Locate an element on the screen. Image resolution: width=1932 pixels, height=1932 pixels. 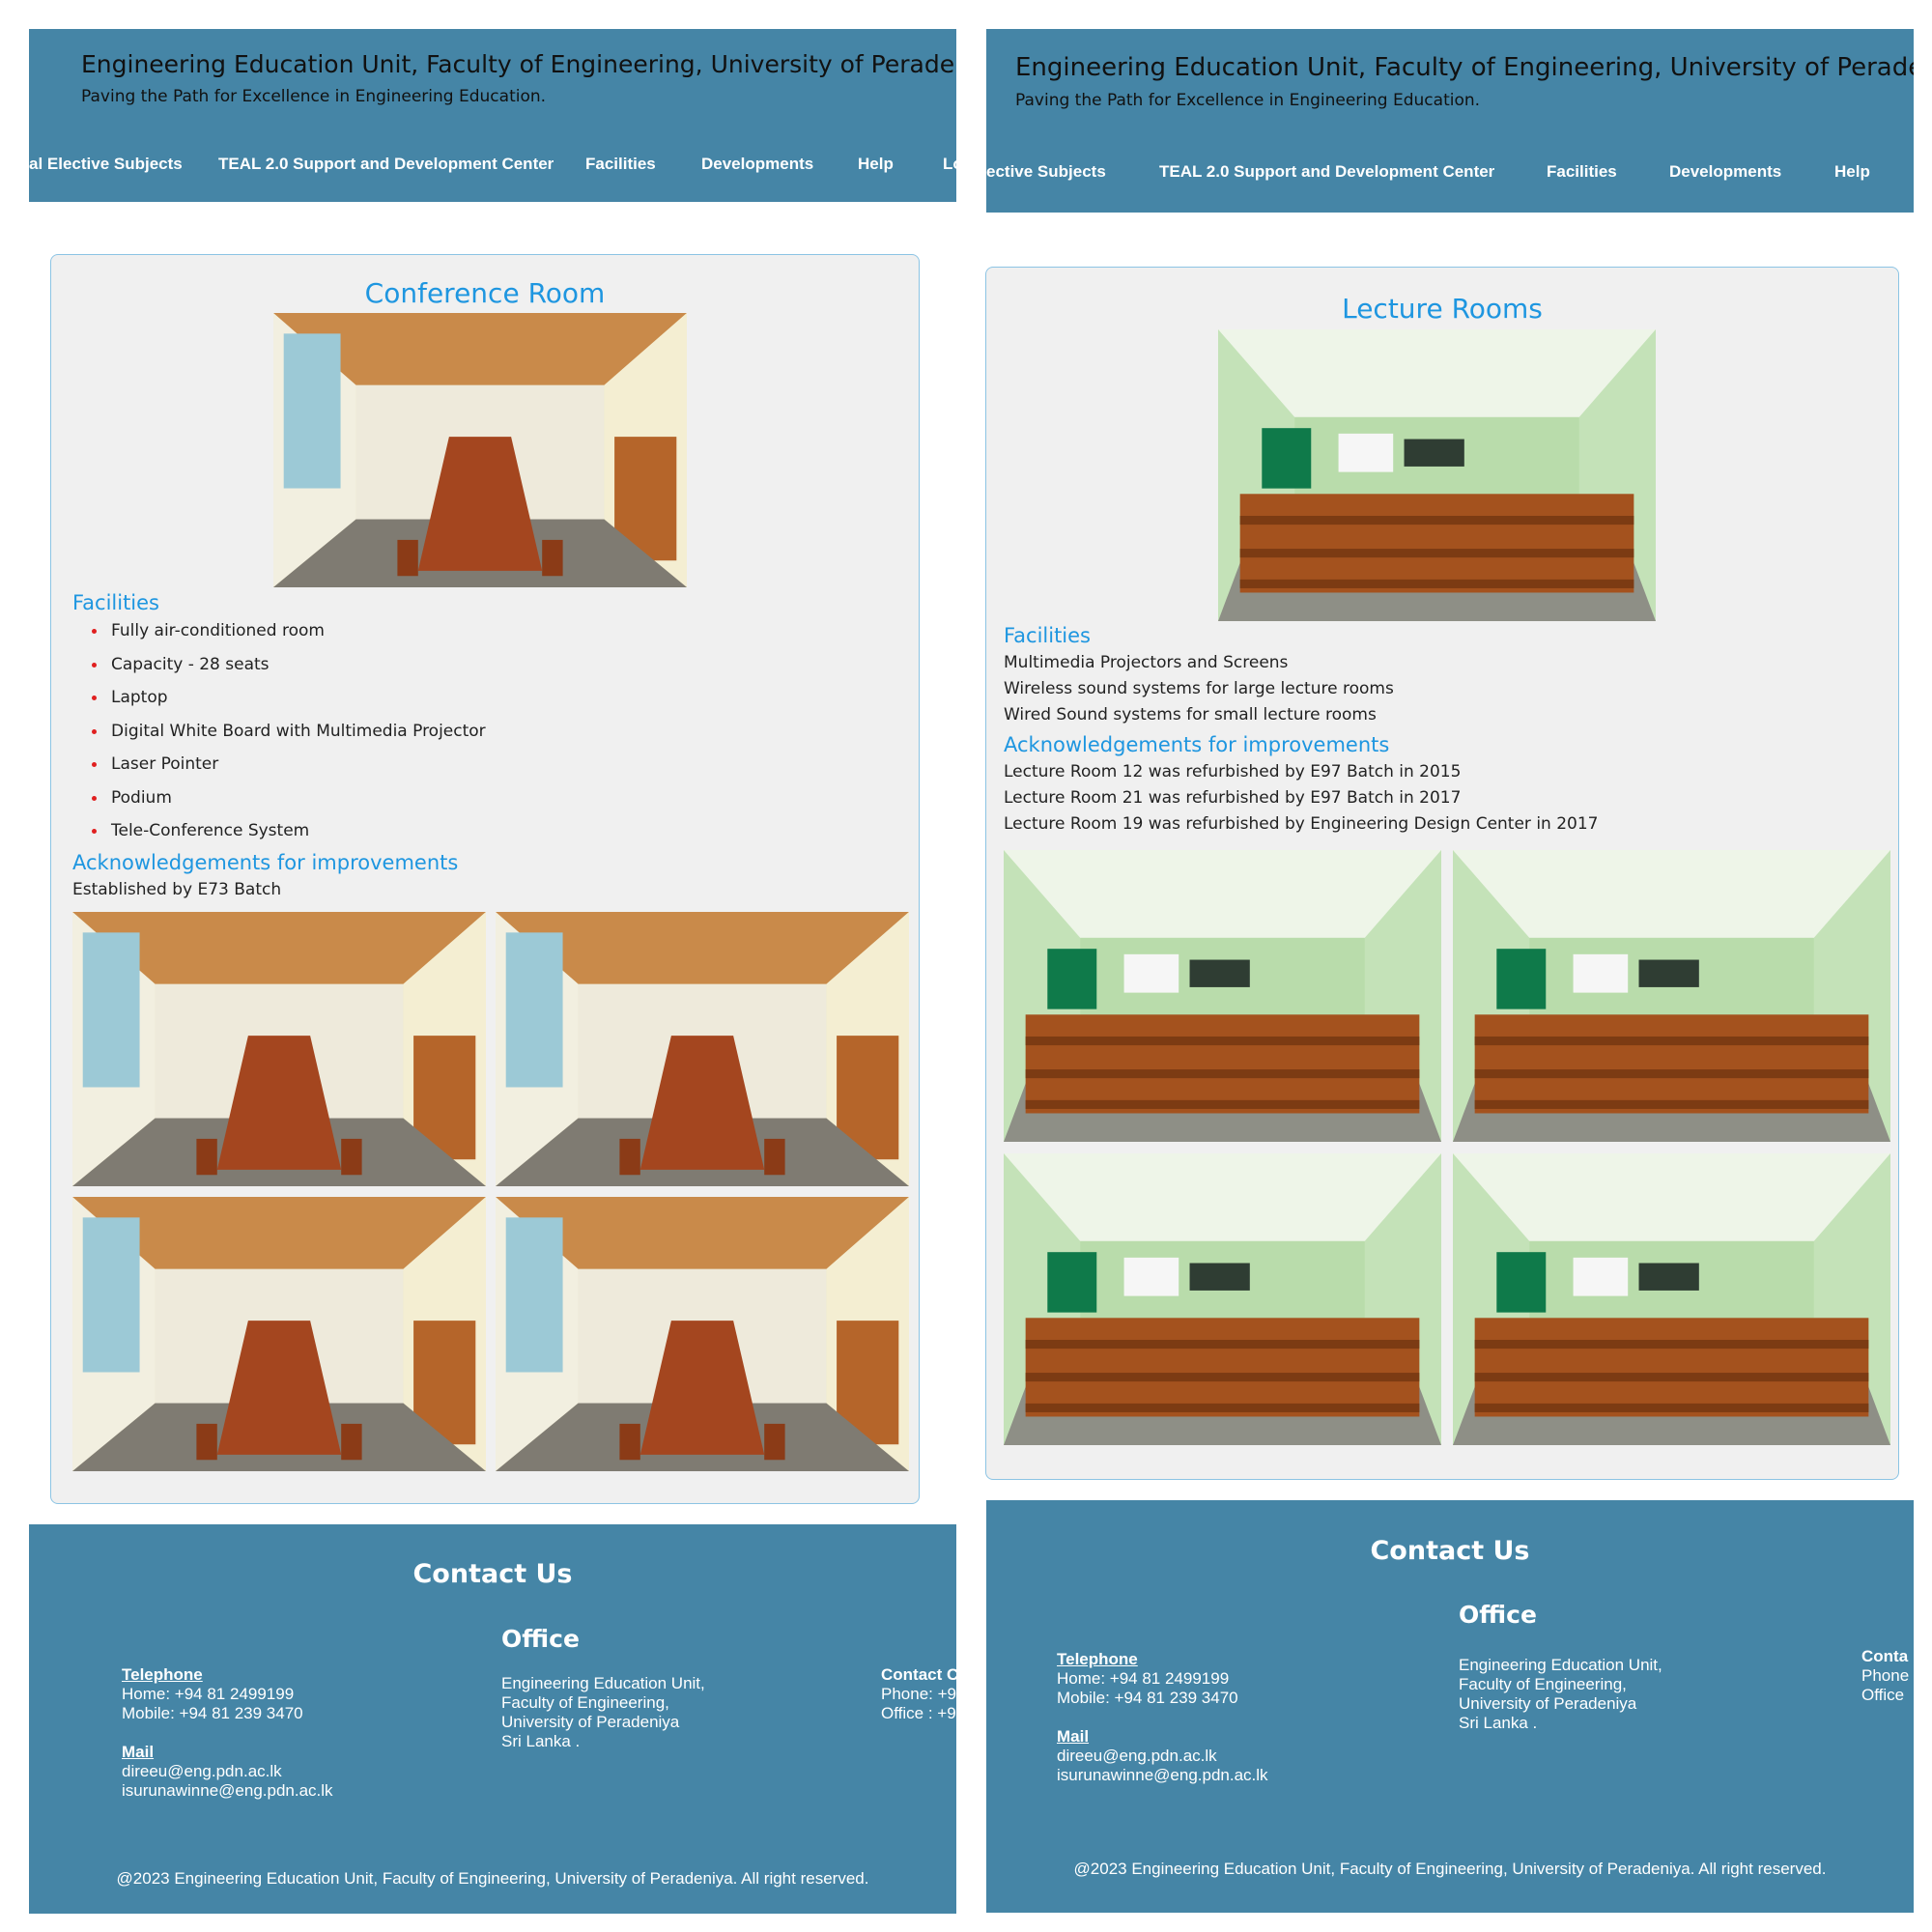
acknowledgement-text: Established by E73 Batch is located at coordinates (177, 889).